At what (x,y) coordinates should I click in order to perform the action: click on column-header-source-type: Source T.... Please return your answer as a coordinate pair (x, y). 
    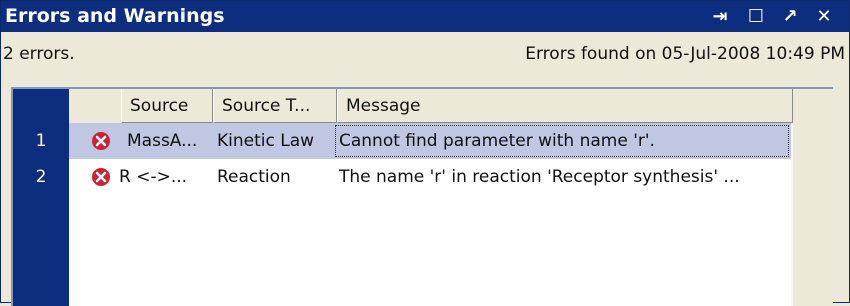
    Looking at the image, I should click on (275, 106).